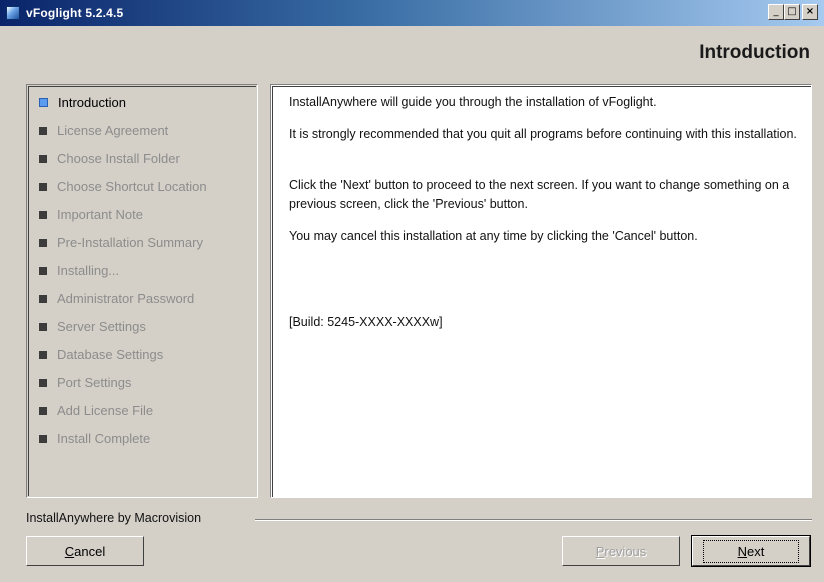 This screenshot has height=582, width=824. Describe the element at coordinates (101, 326) in the screenshot. I see `step-label: Server Settings` at that location.